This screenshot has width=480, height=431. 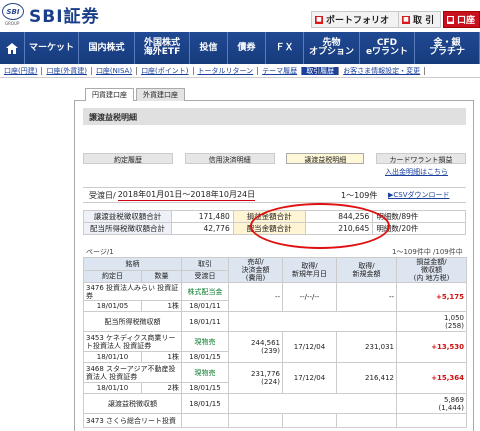 What do you see at coordinates (451, 407) in the screenshot?
I see `tax-local-value: (1,444)` at bounding box center [451, 407].